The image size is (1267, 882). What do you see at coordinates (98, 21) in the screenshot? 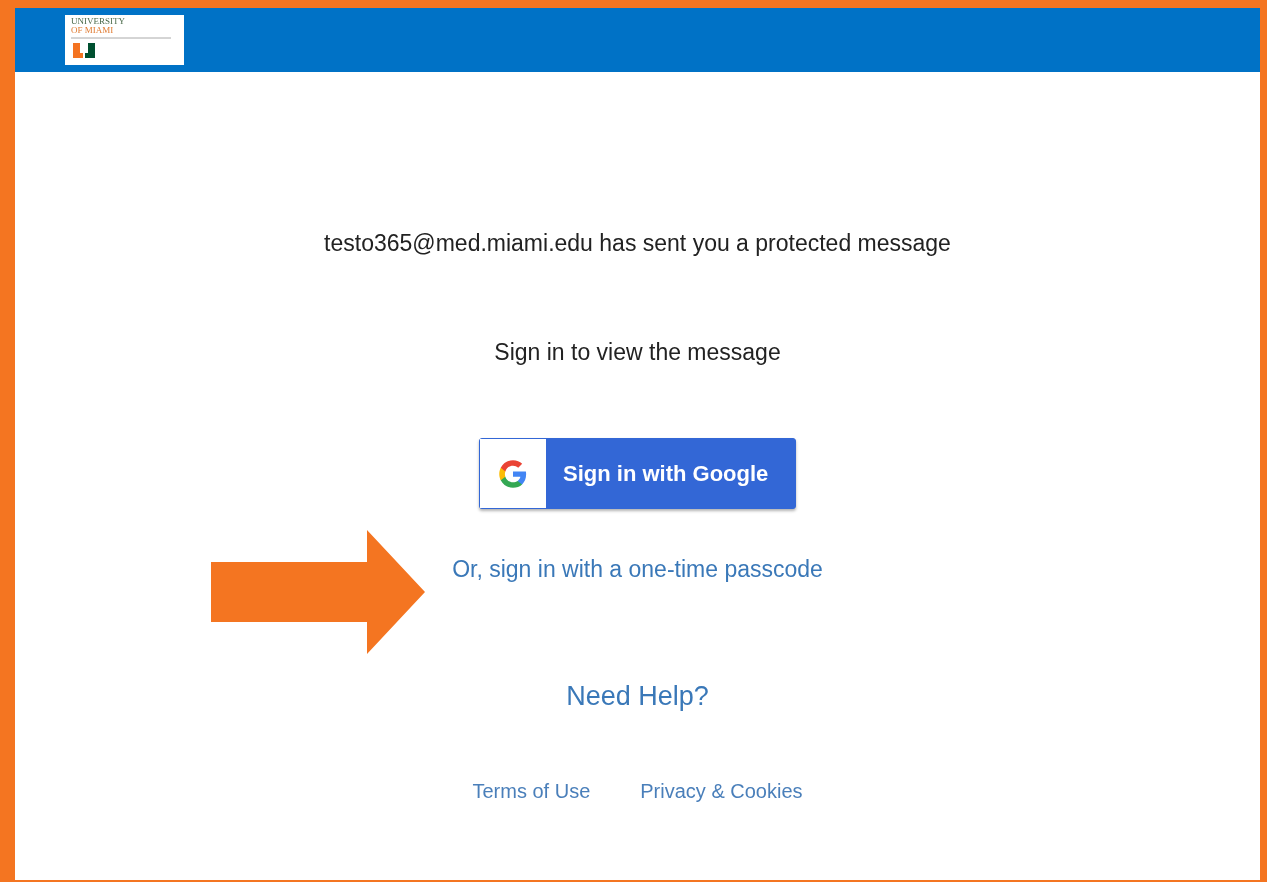
I see `logo-text: UNIVERSITY` at bounding box center [98, 21].